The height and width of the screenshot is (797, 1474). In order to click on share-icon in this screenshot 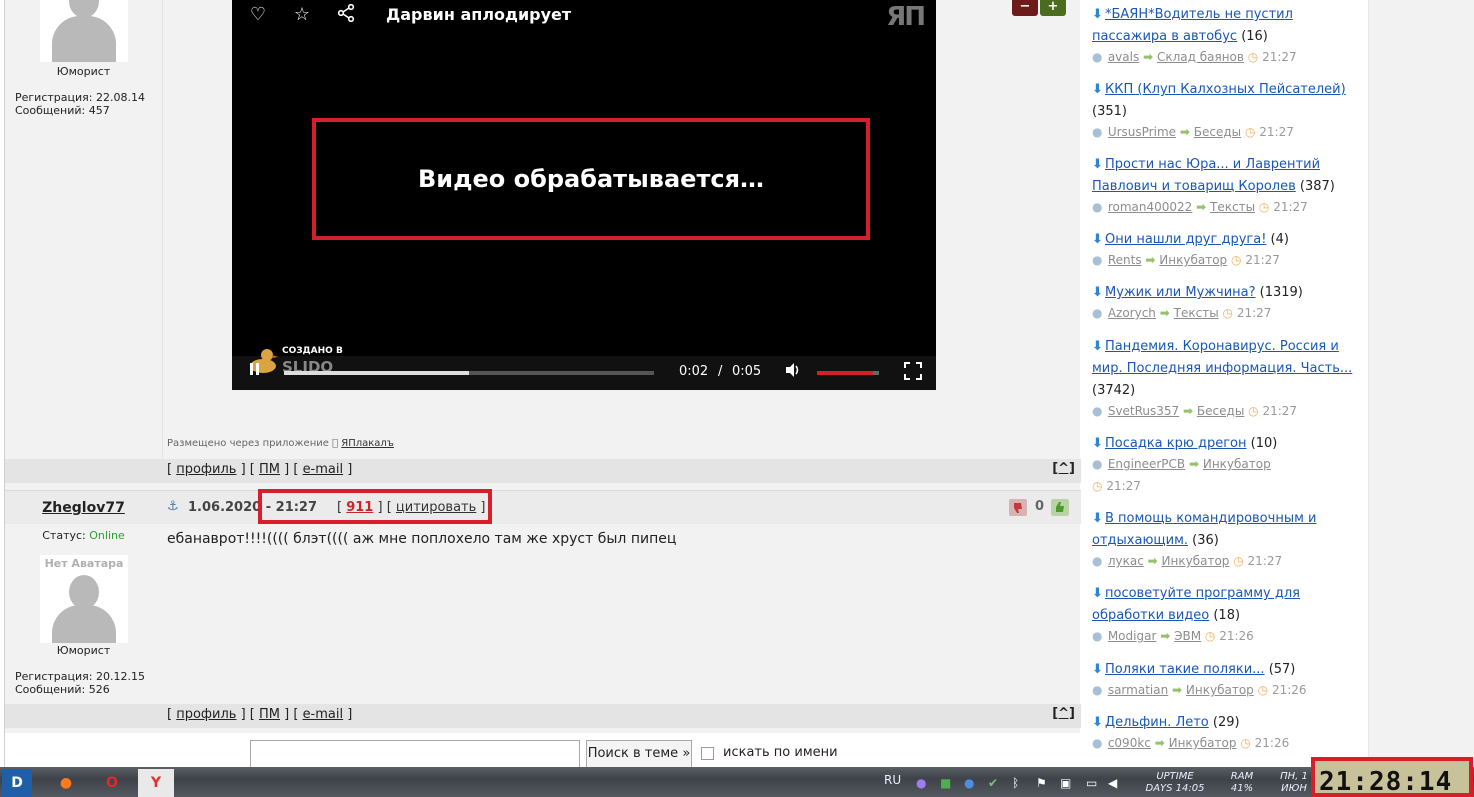, I will do `click(346, 14)`.